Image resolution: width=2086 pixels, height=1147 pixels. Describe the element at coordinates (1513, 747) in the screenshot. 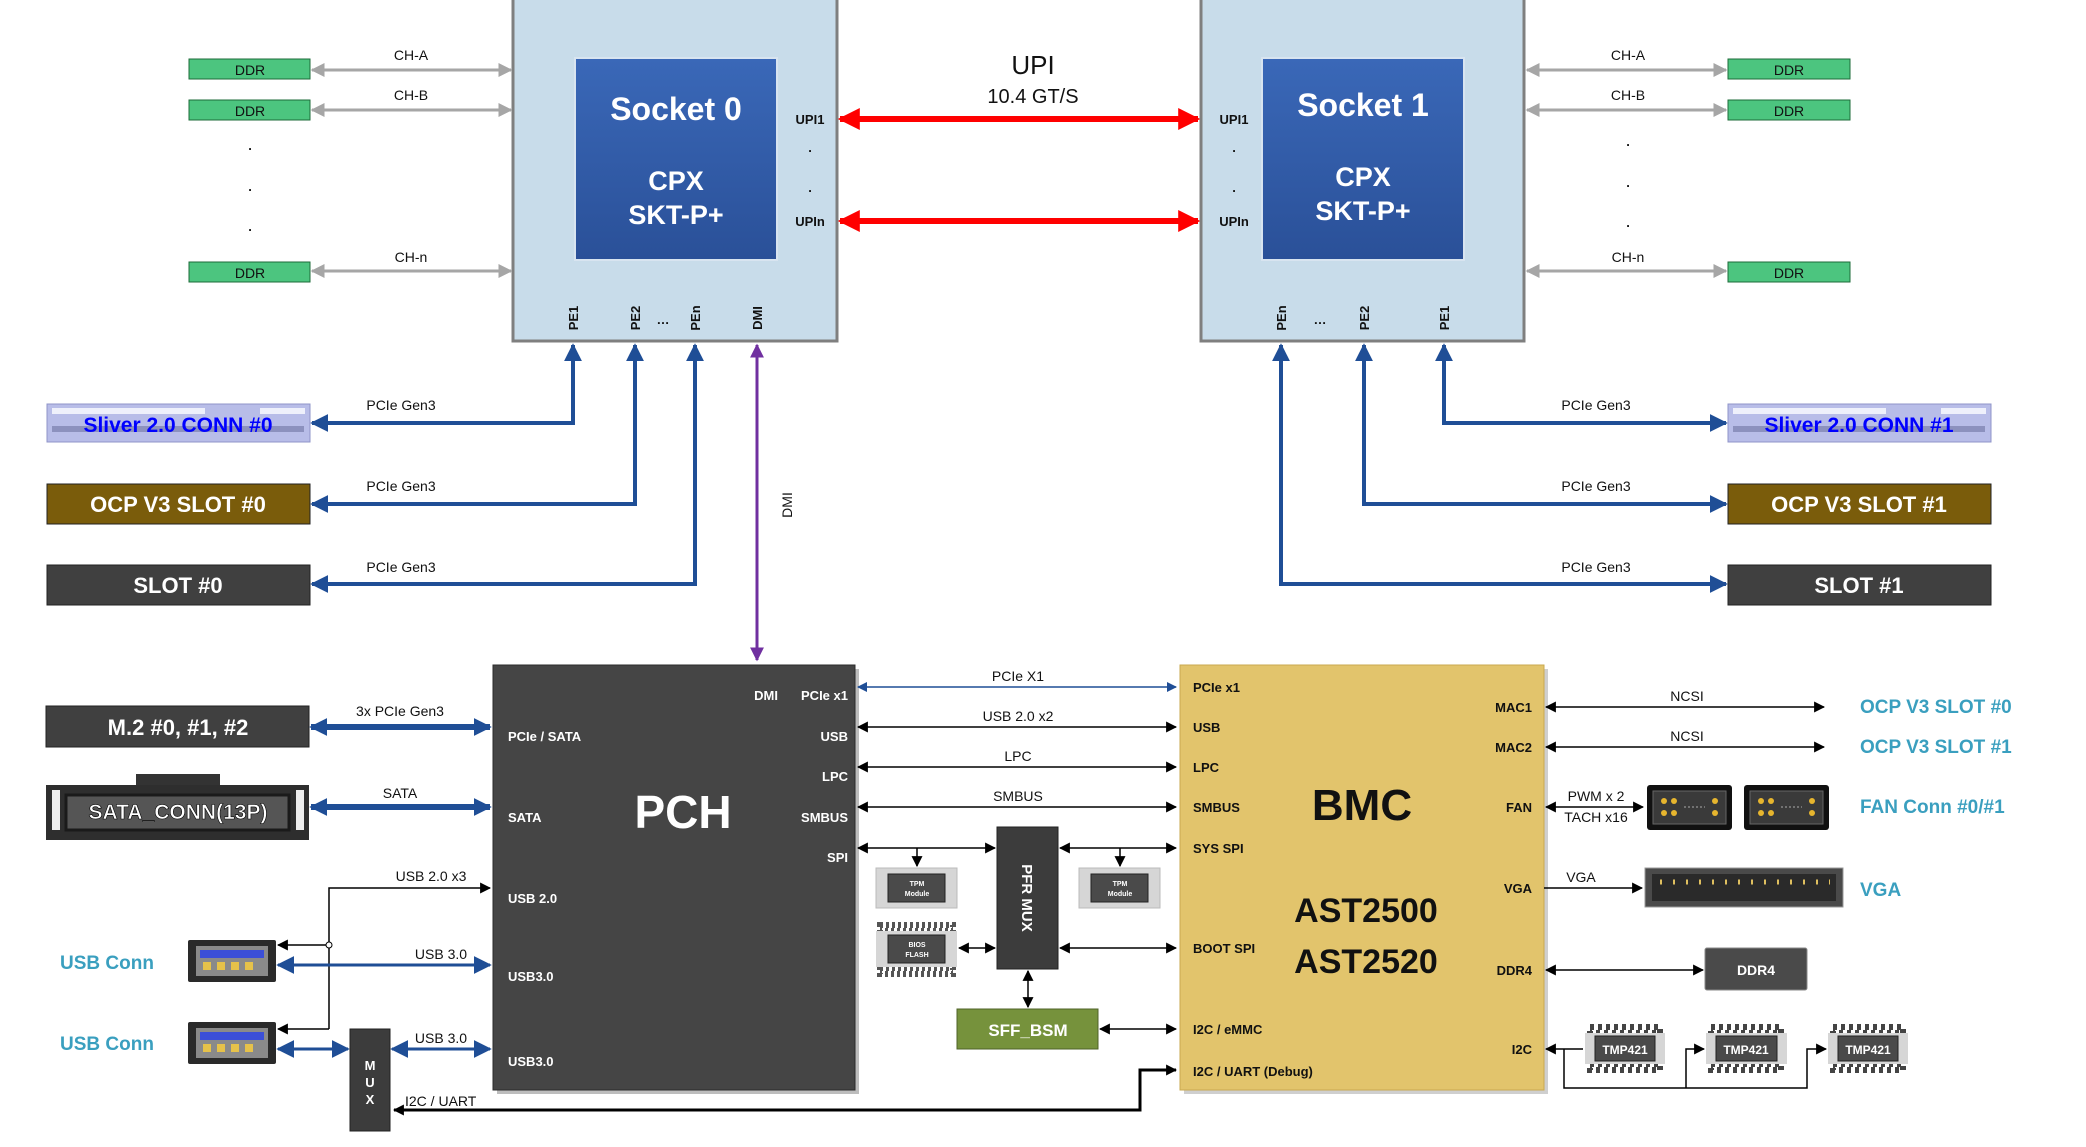

I see `port-label: MAC2` at that location.